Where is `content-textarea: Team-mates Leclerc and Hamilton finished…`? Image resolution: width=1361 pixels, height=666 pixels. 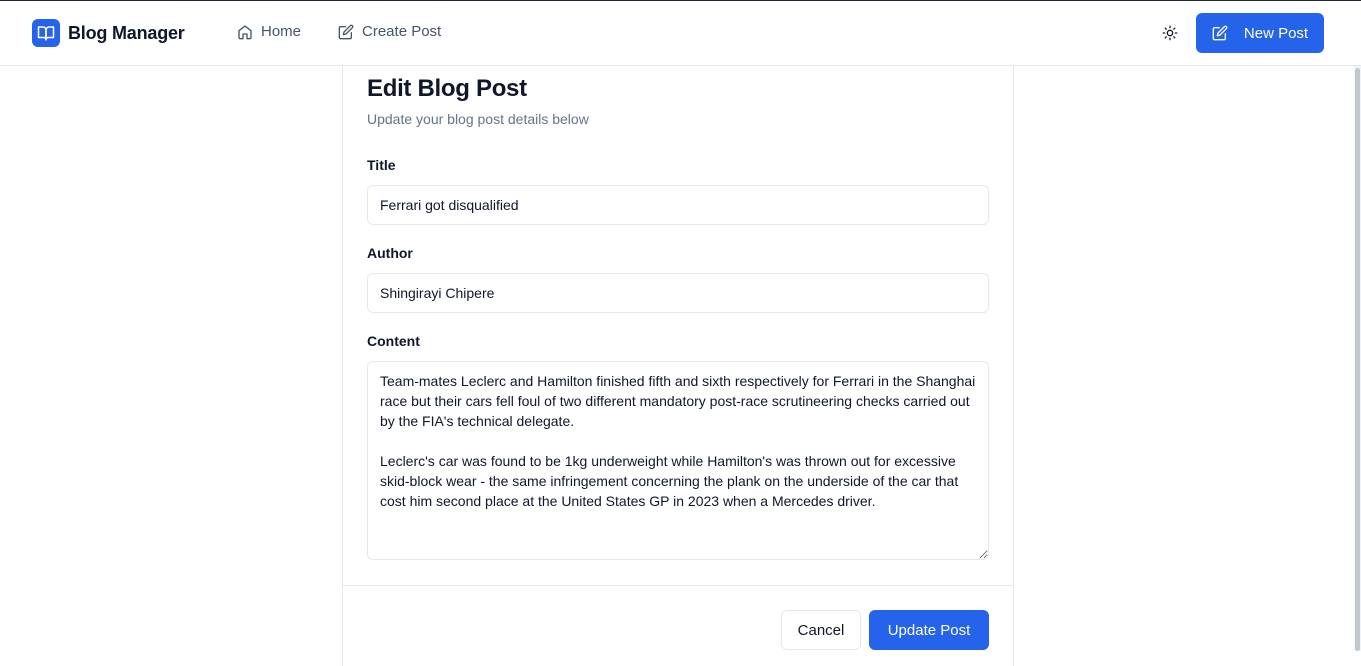 content-textarea: Team-mates Leclerc and Hamilton finished… is located at coordinates (678, 460).